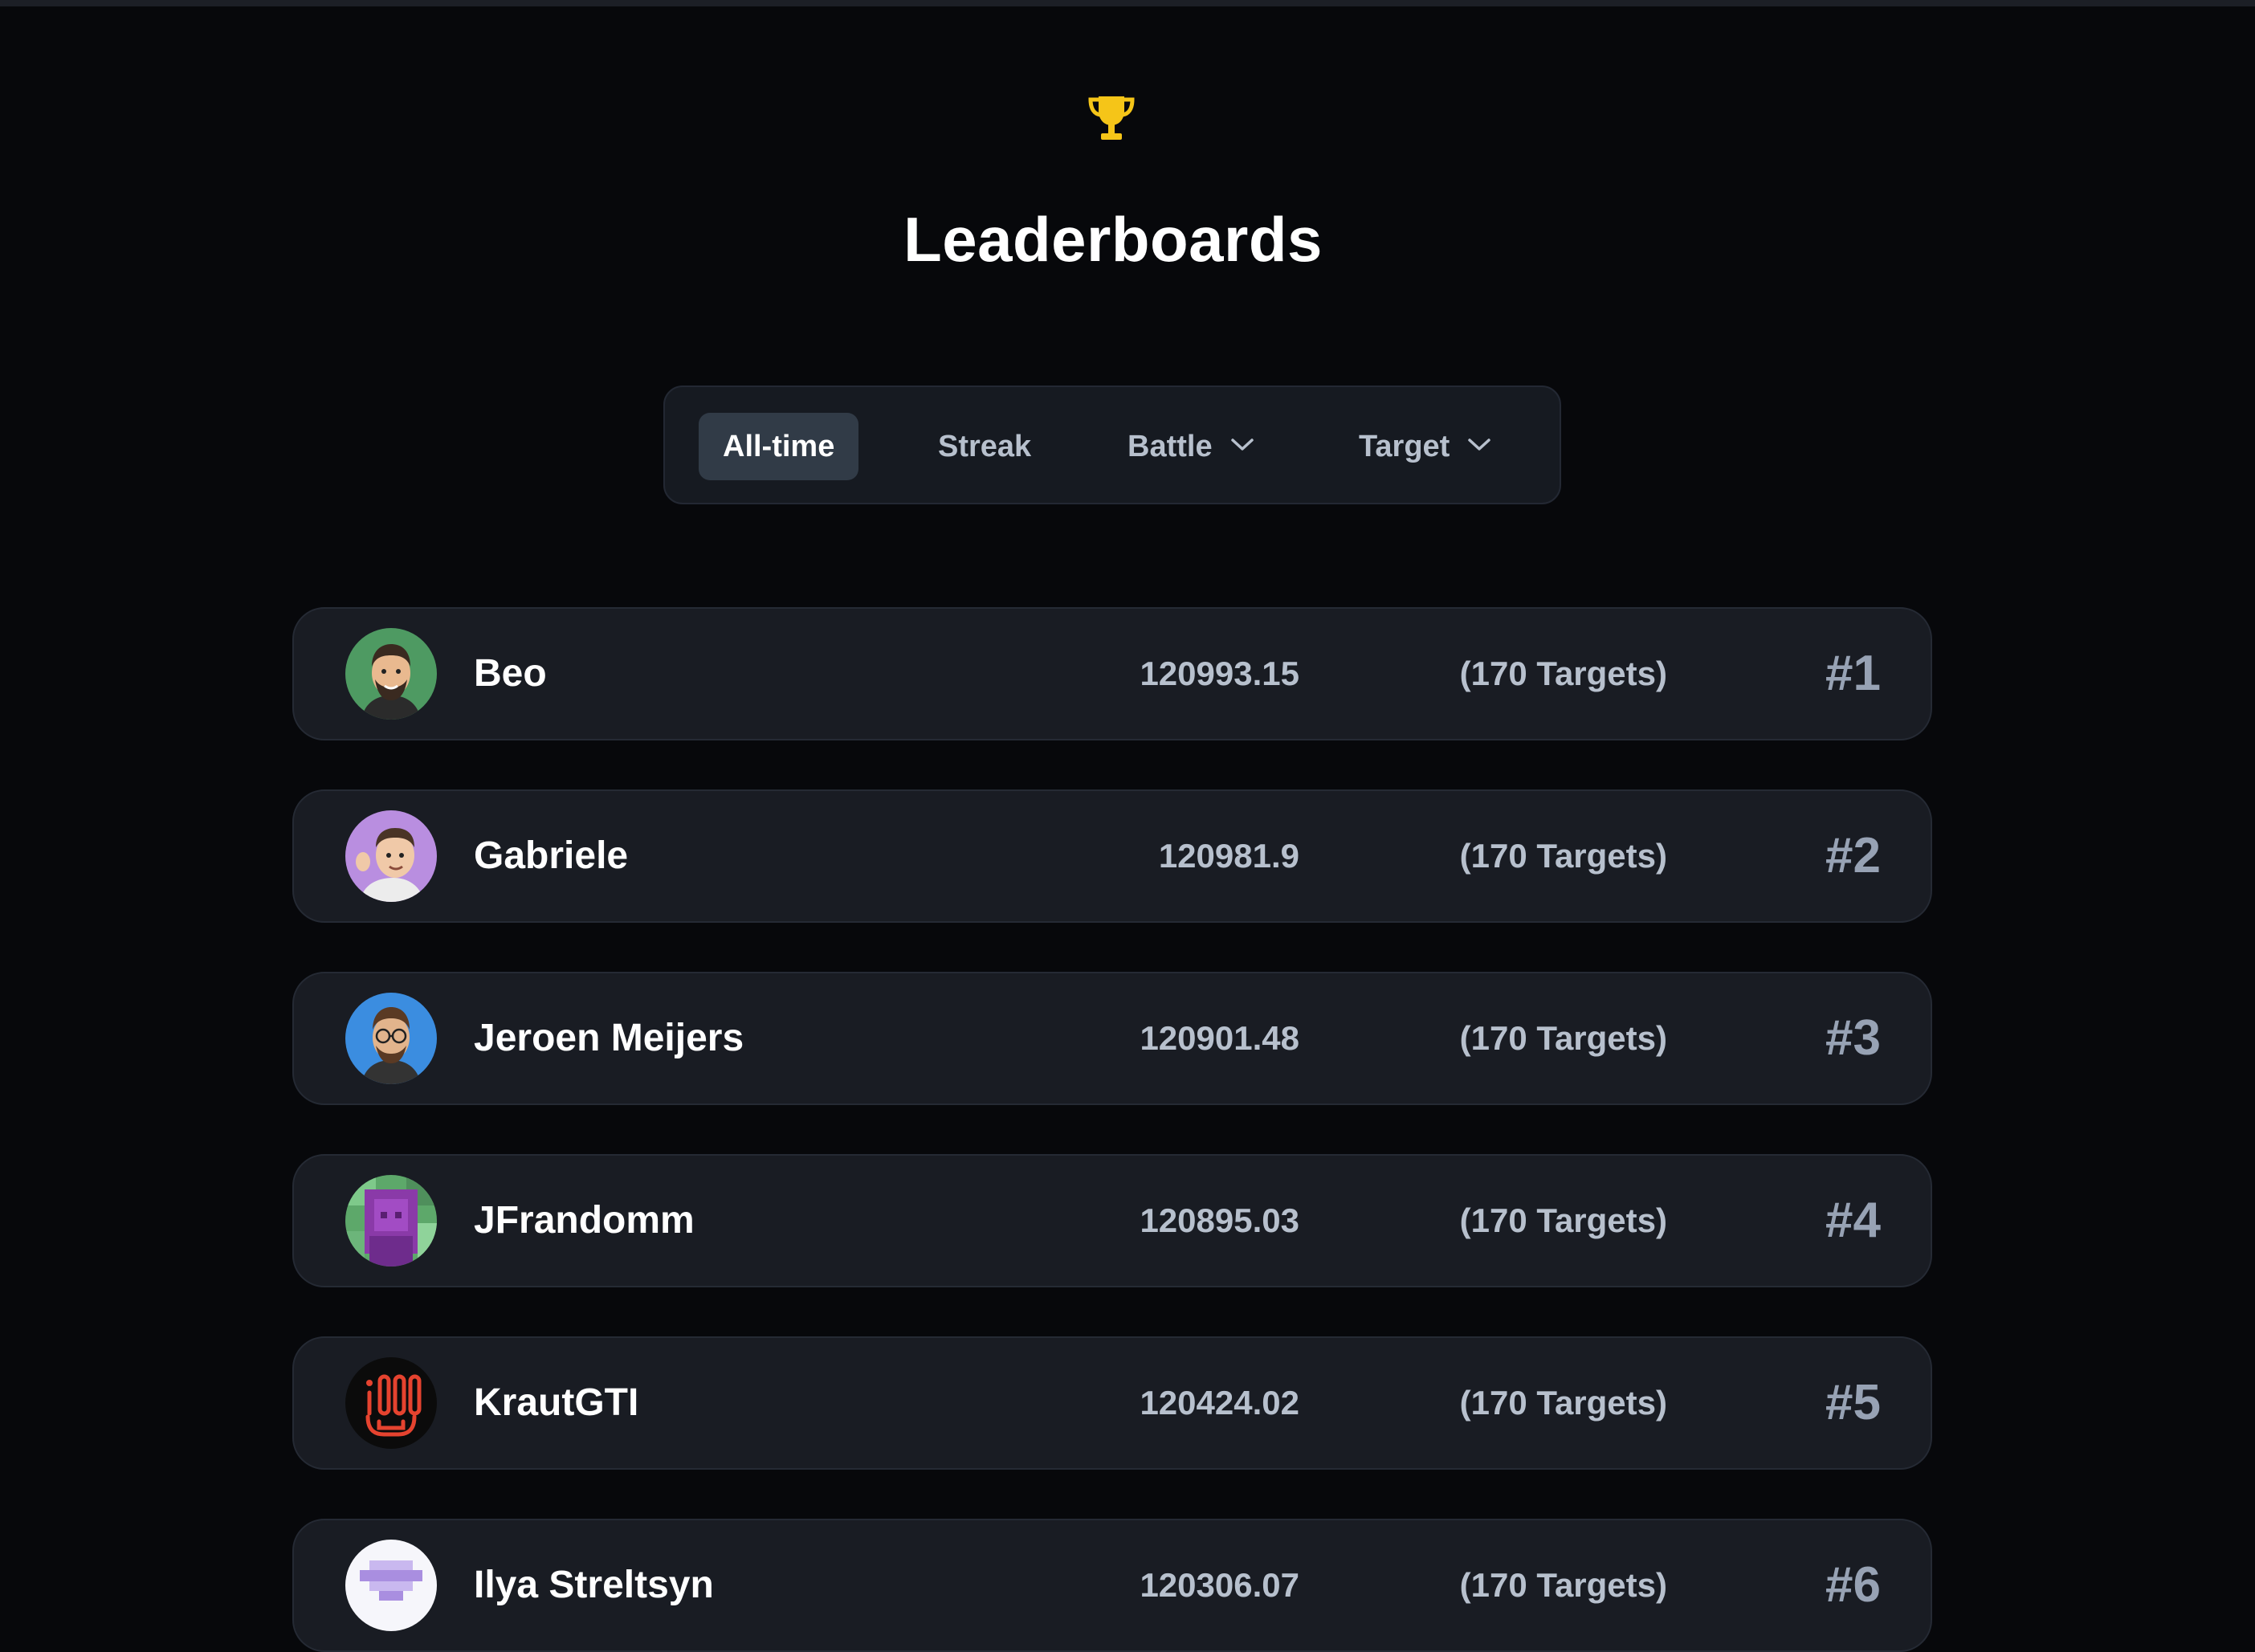 The image size is (2255, 1652). What do you see at coordinates (1853, 855) in the screenshot?
I see `player-rank: #2` at bounding box center [1853, 855].